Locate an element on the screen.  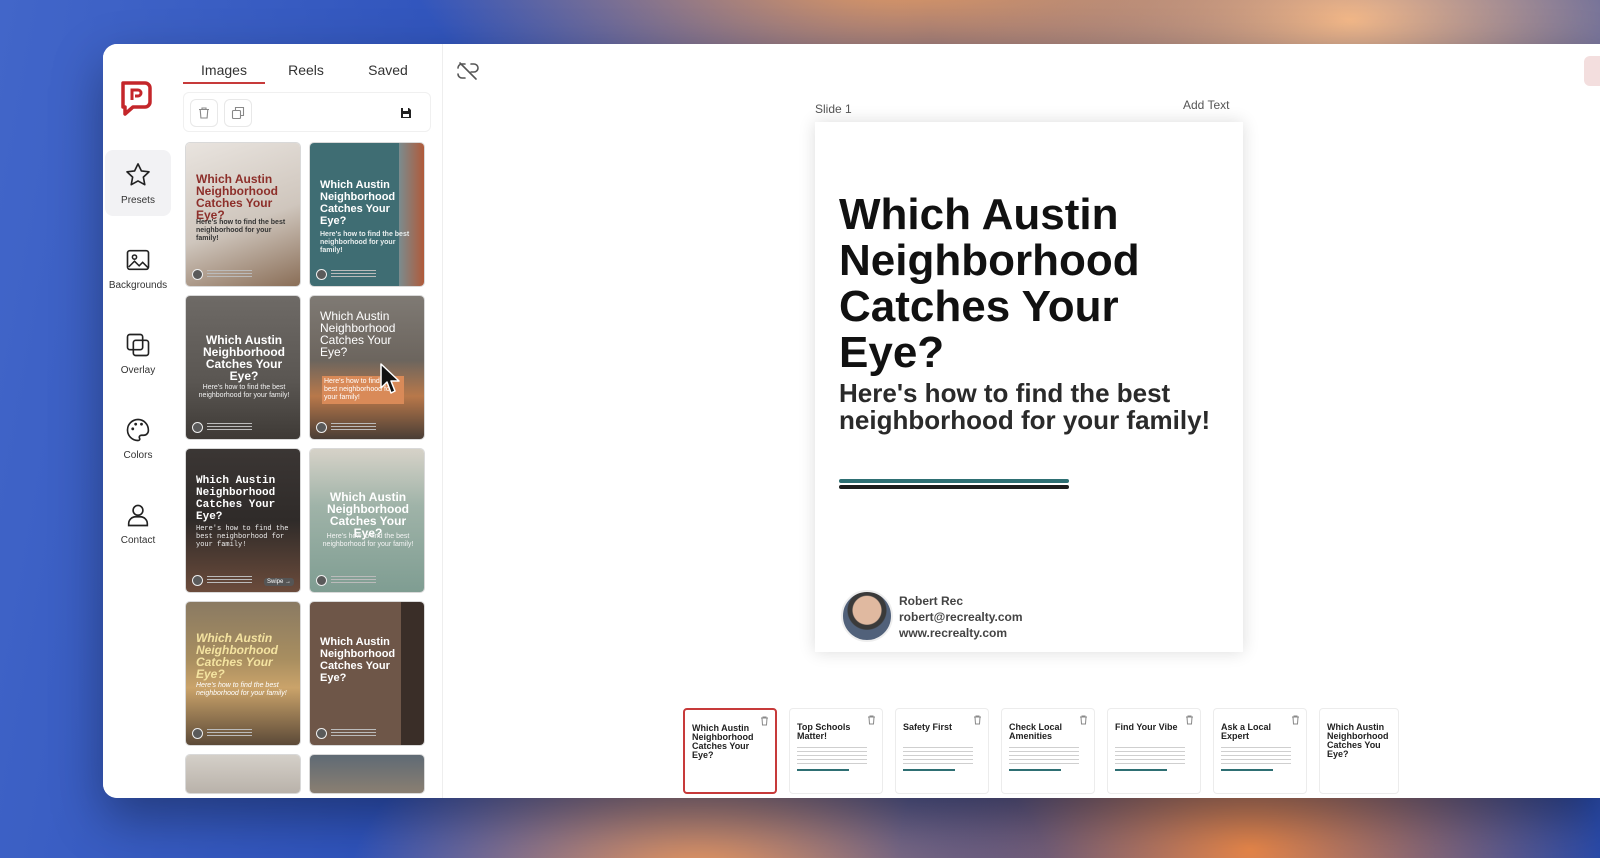
contact-name: Robert Rec is located at coordinates (931, 601).